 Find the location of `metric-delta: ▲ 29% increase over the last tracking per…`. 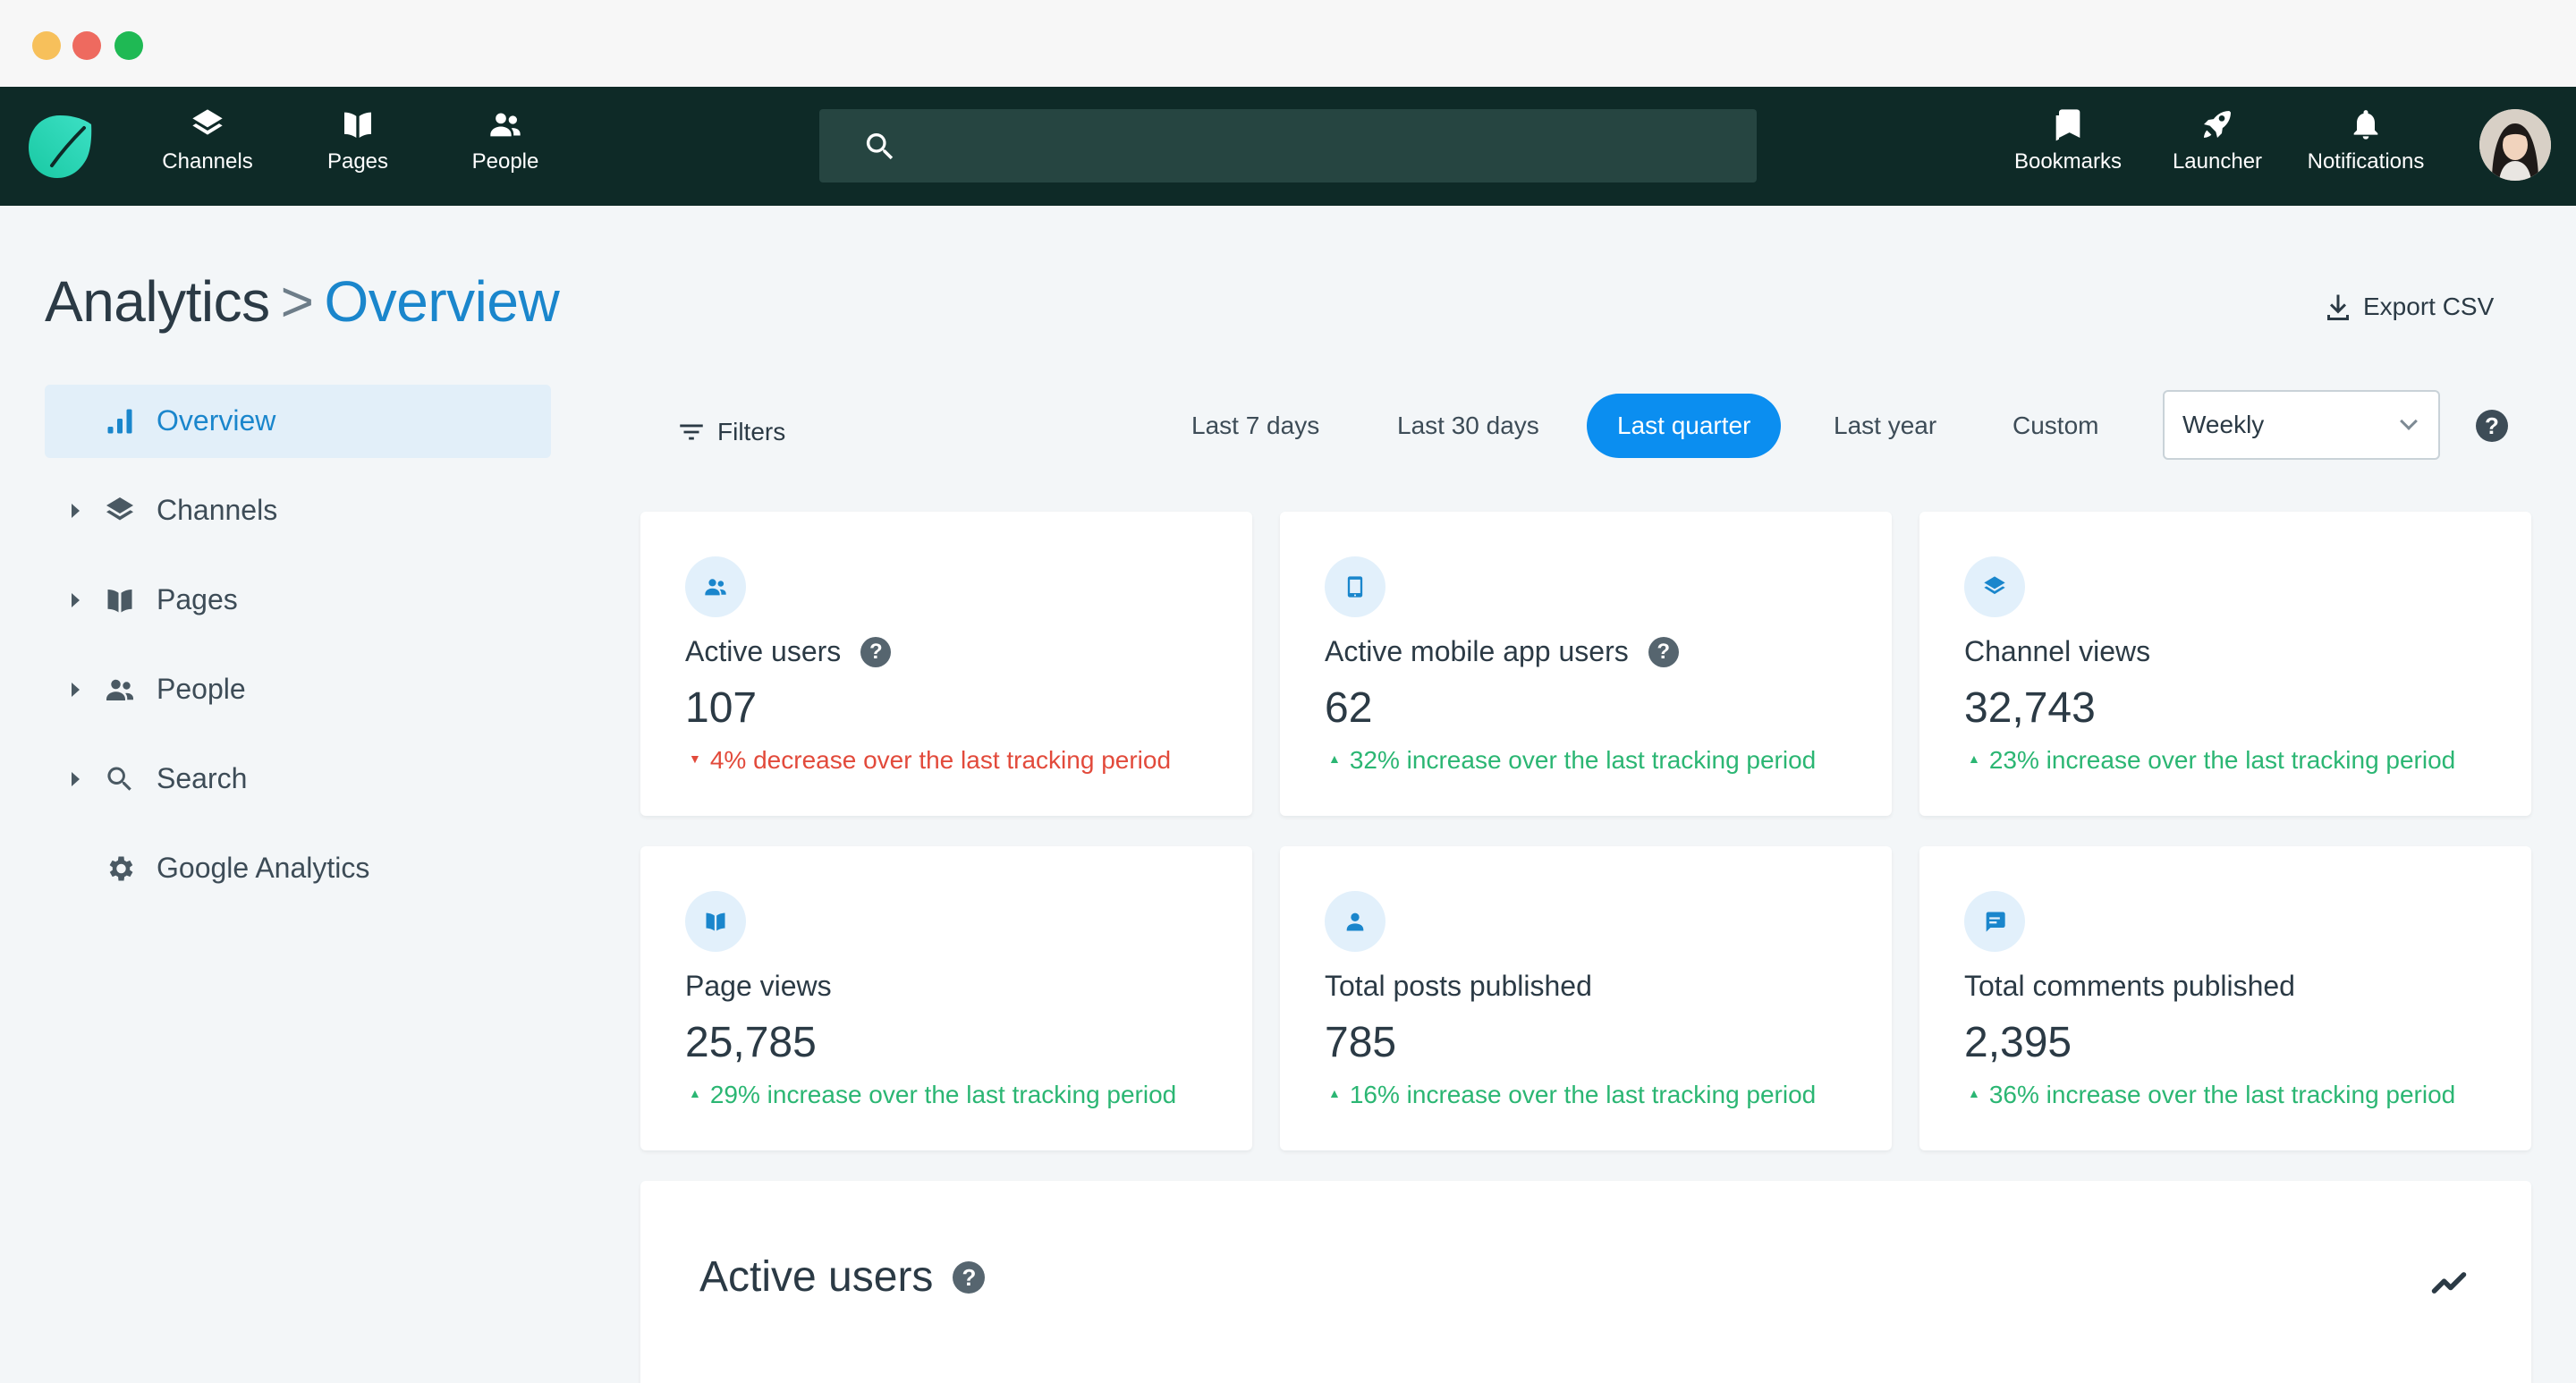

metric-delta: ▲ 29% increase over the last tracking per… is located at coordinates (932, 1095).